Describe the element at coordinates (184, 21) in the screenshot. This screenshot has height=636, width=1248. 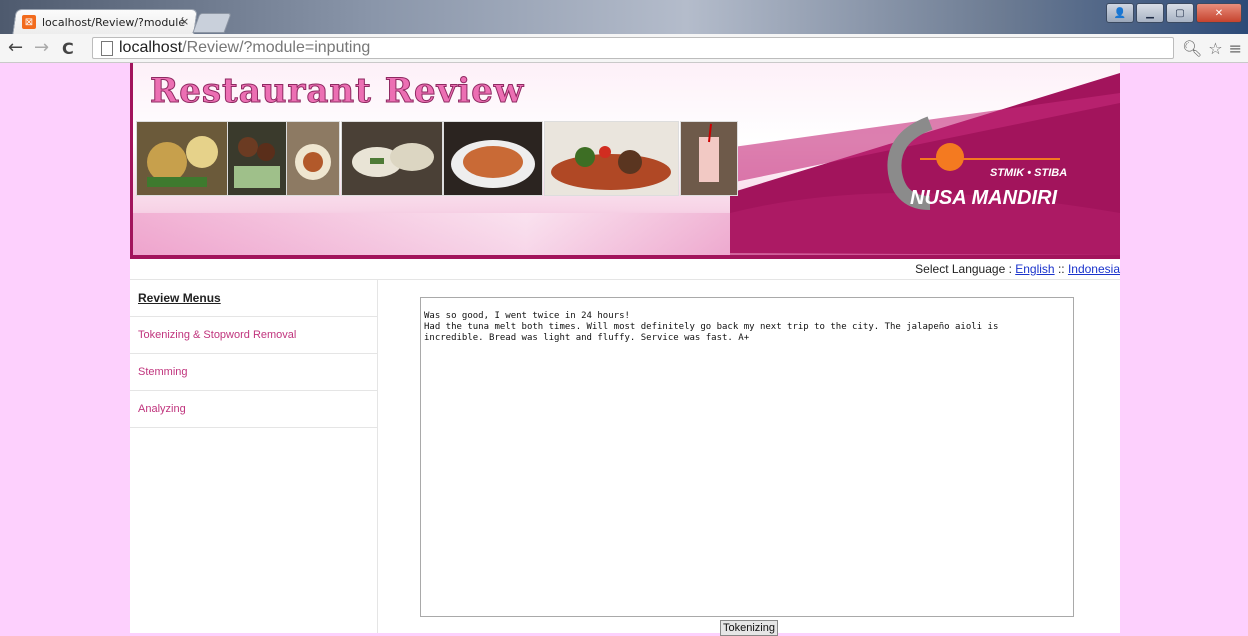
I see `tab-close-icon: ×` at that location.